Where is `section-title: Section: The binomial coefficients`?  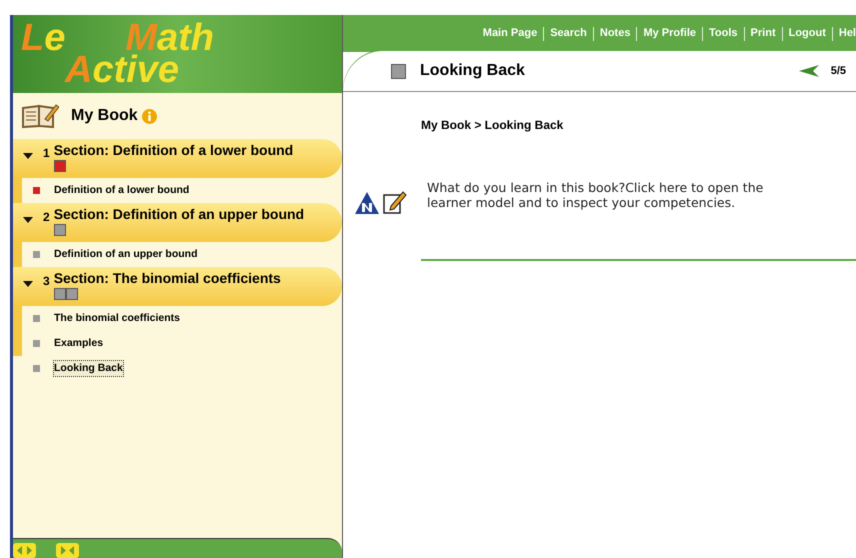
section-title: Section: The binomial coefficients is located at coordinates (167, 278).